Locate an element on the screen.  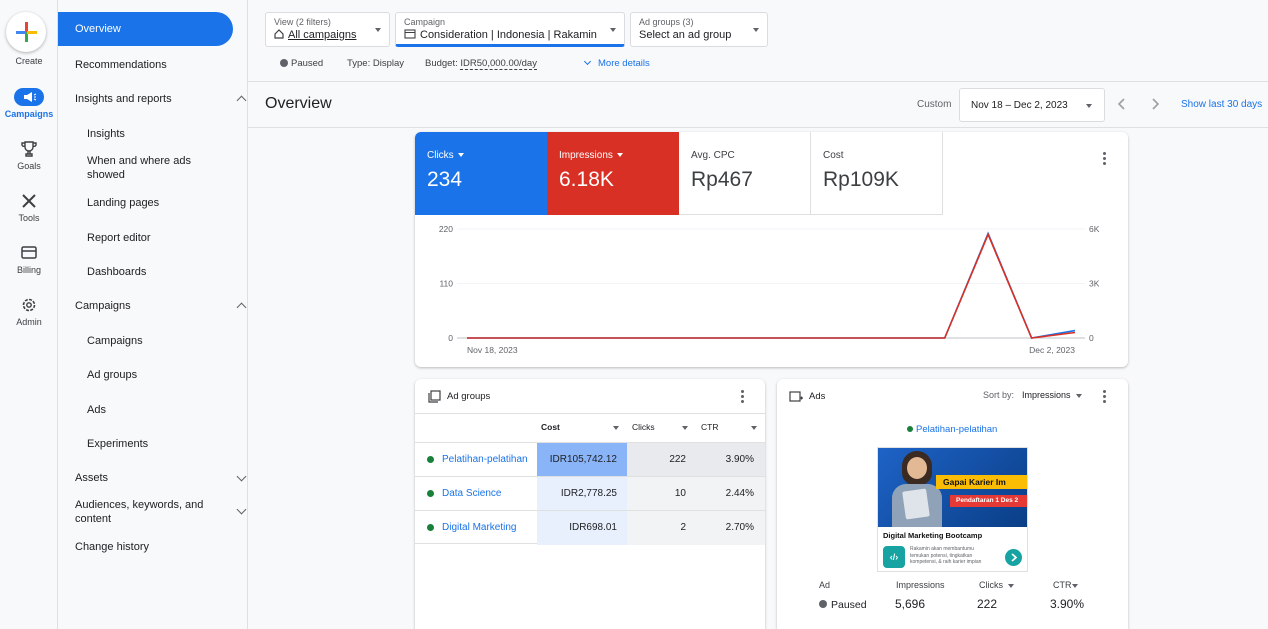
adgroup-filter-dropdown: Ad groups (3) Select an ad group is located at coordinates (699, 29).